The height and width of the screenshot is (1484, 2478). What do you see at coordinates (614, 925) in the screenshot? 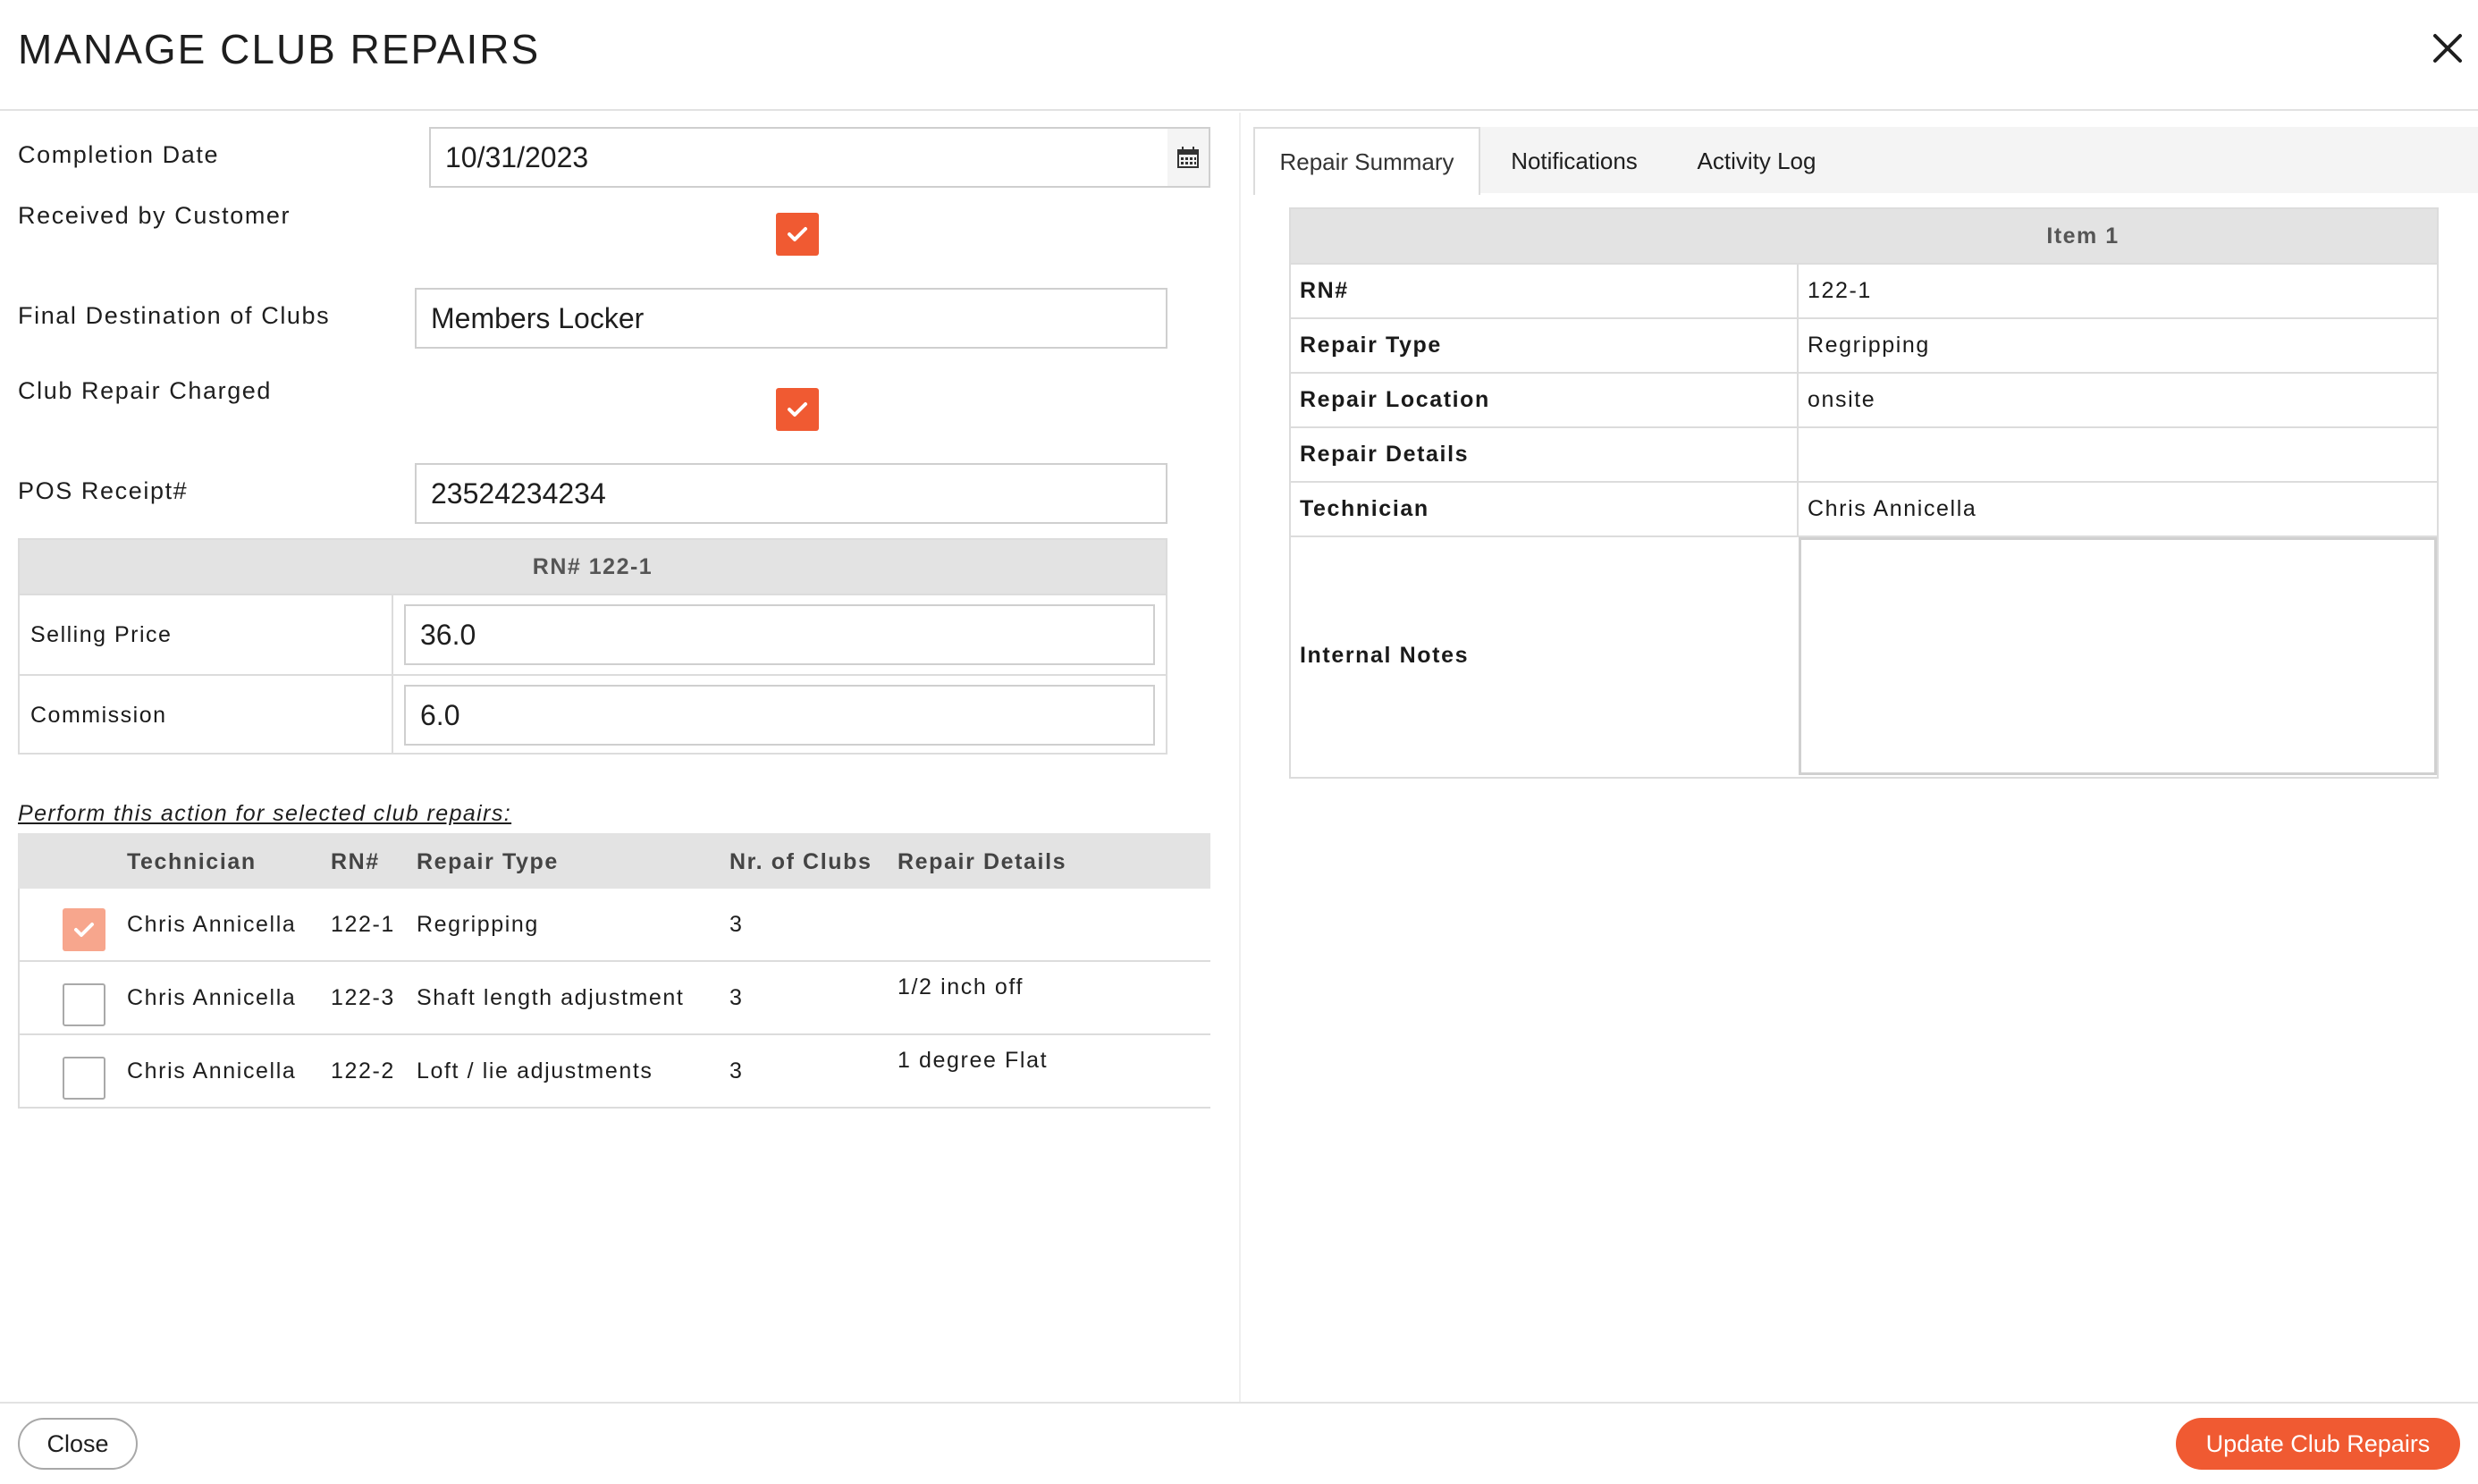
I see `table-row: Chris Annicella 122-1 Regripping 3` at bounding box center [614, 925].